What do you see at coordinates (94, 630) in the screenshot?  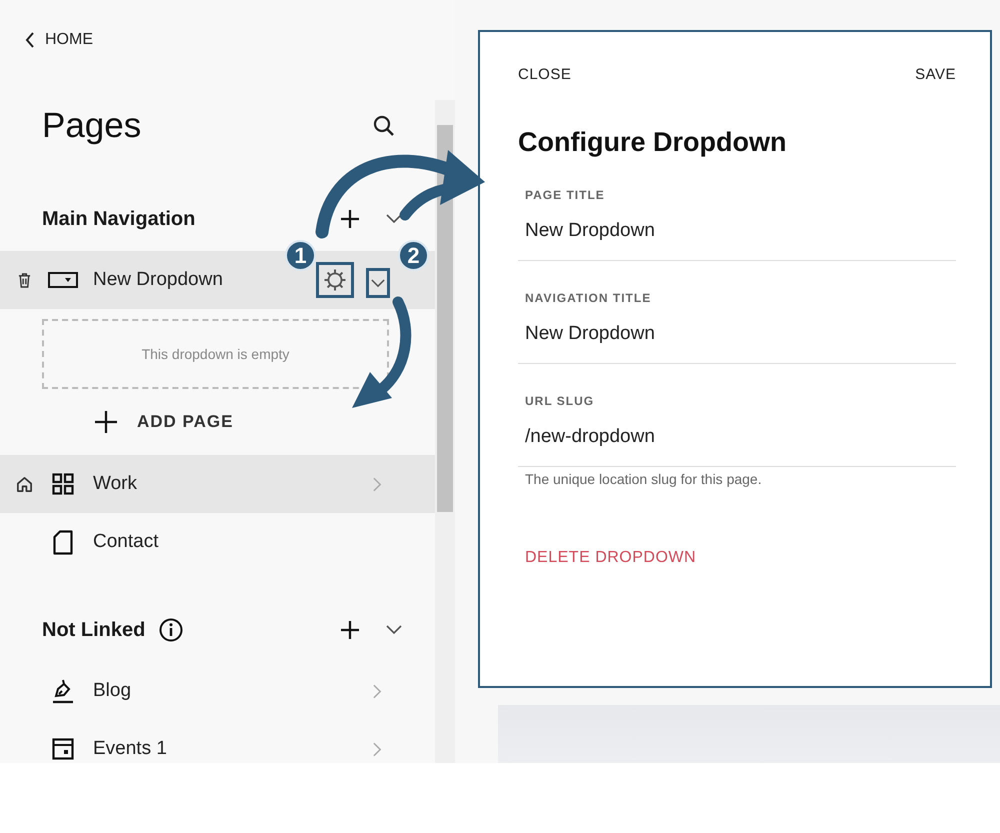 I see `section-title: Not Linked` at bounding box center [94, 630].